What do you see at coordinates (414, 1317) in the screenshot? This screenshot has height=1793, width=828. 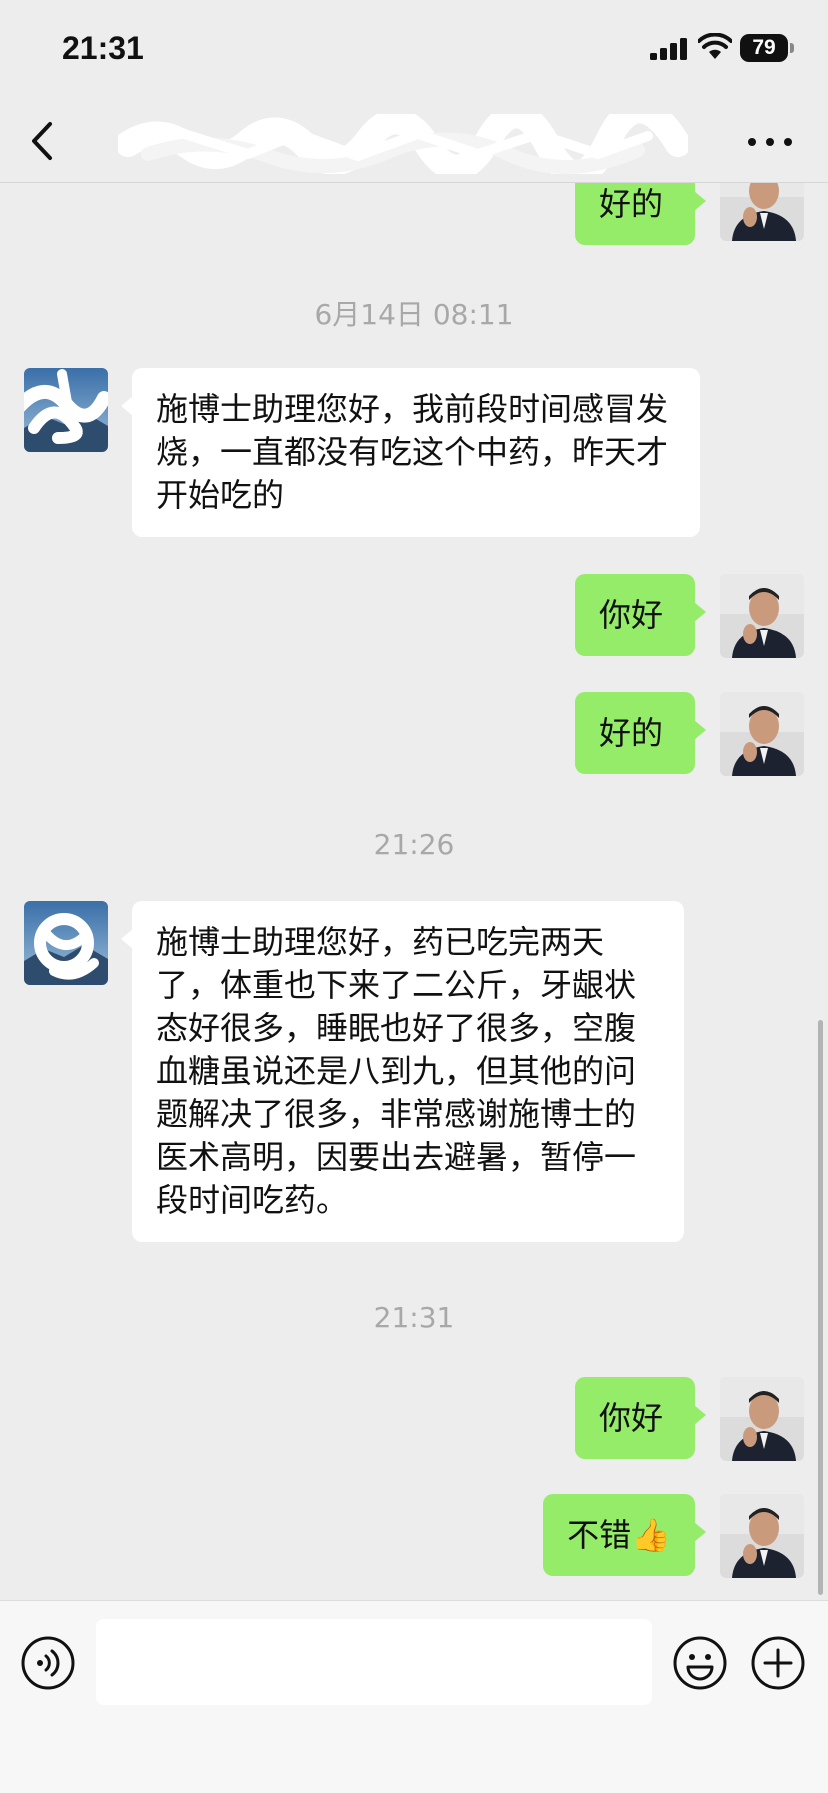 I see `timestamp: 21:31` at bounding box center [414, 1317].